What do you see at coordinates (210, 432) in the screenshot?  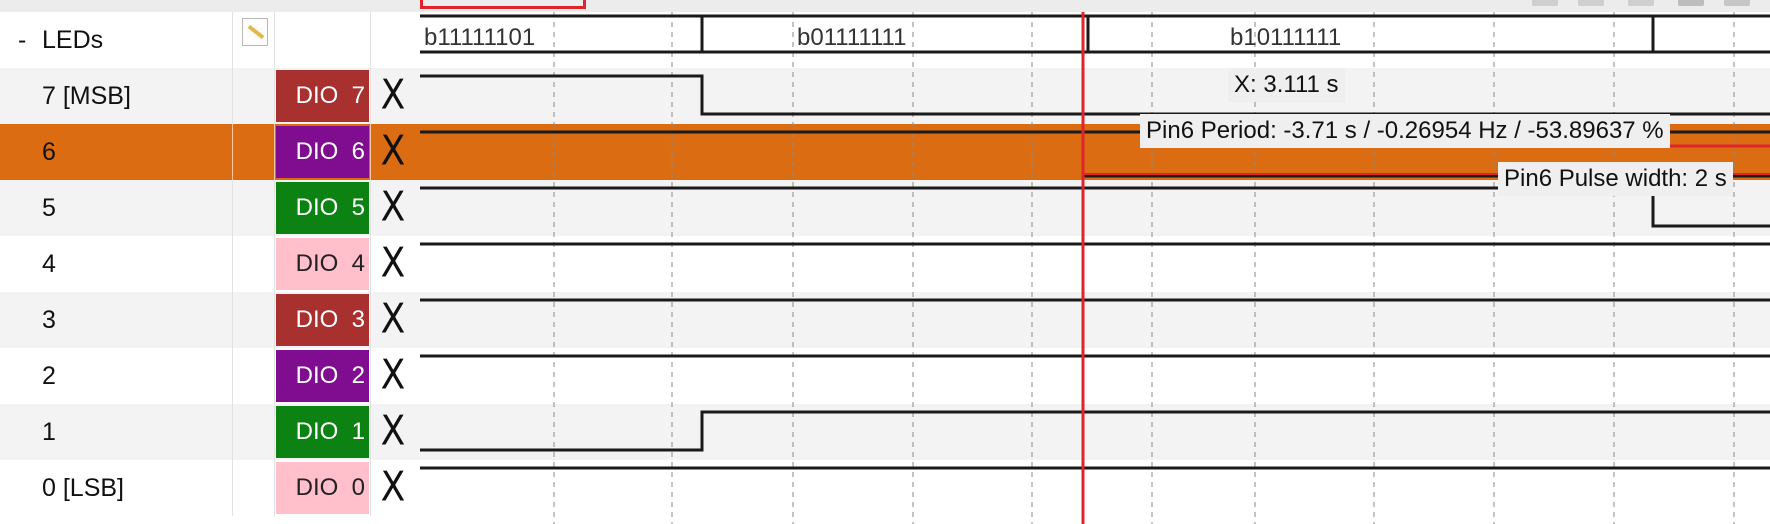 I see `channel-row: 1 DIO 1X` at bounding box center [210, 432].